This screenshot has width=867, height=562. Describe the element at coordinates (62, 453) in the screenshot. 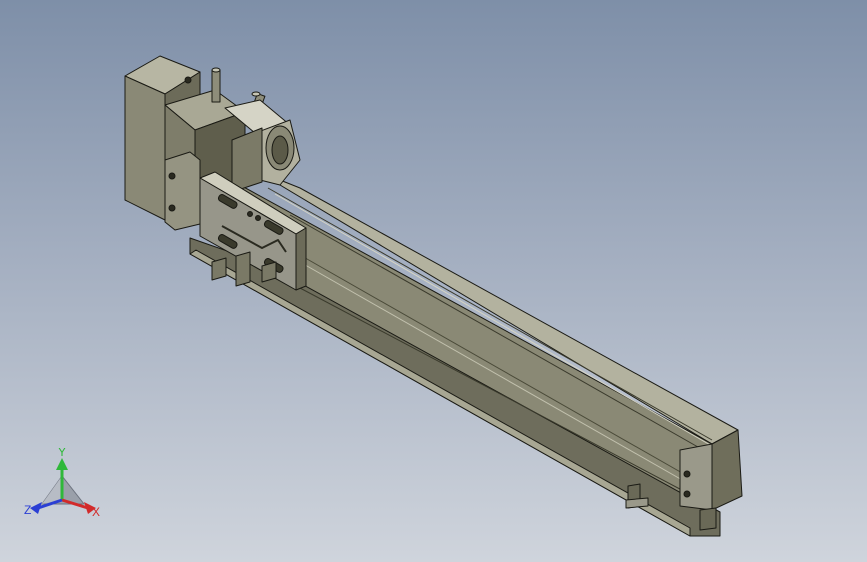

I see `y-axis-label: Y` at that location.